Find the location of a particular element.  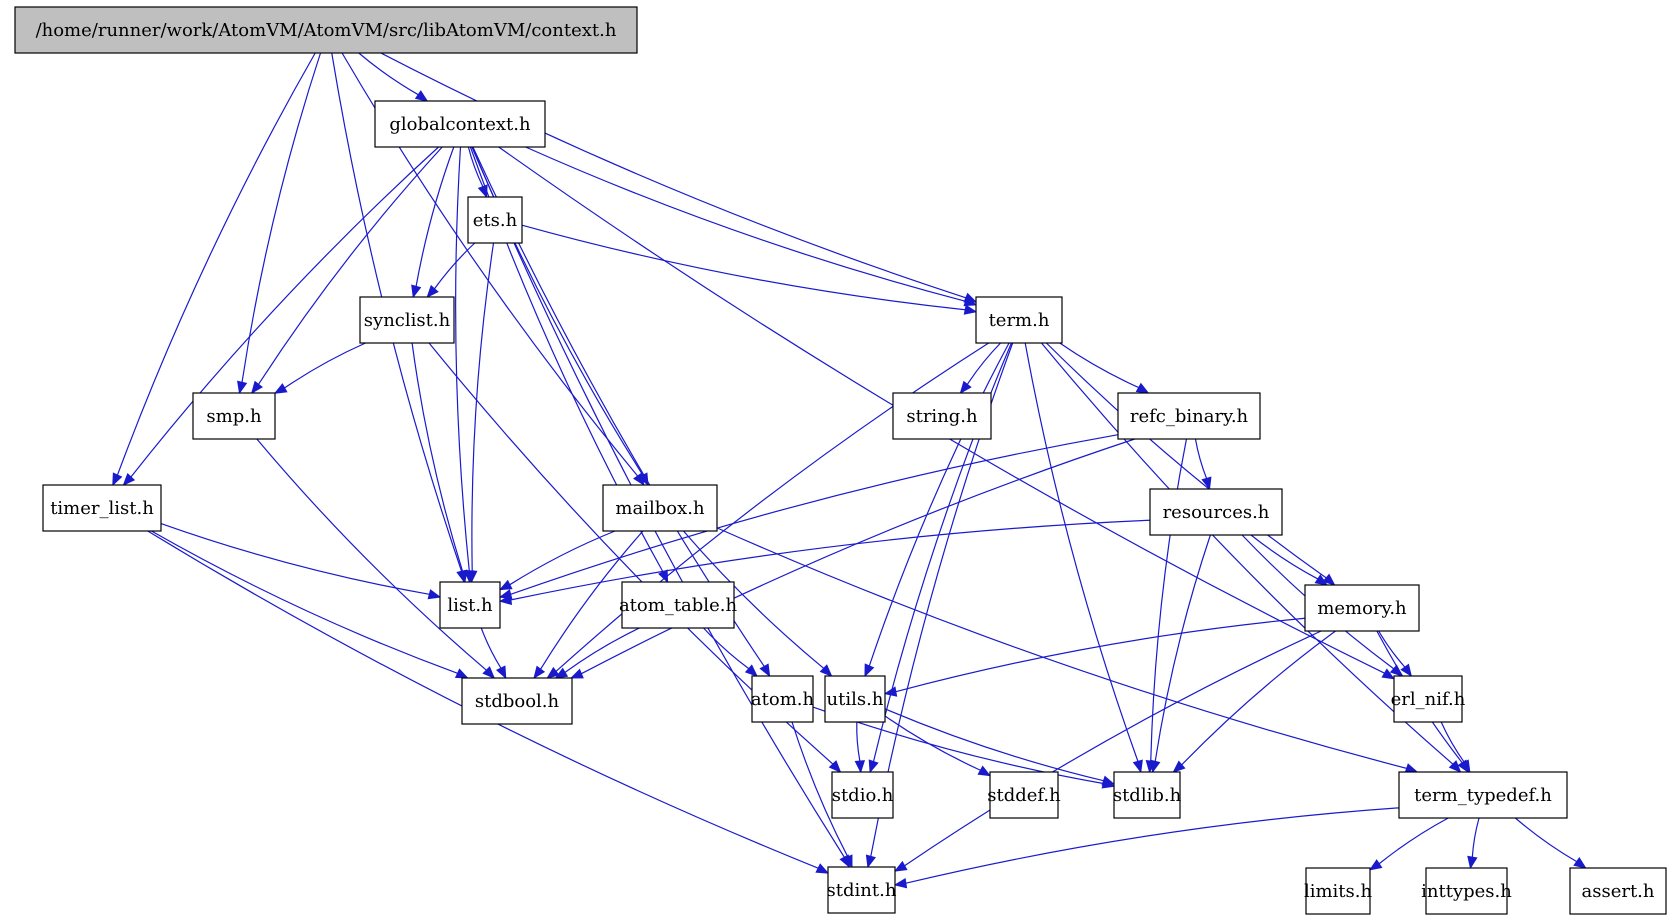

node-stdlib: stdlib.h is located at coordinates (1147, 795).